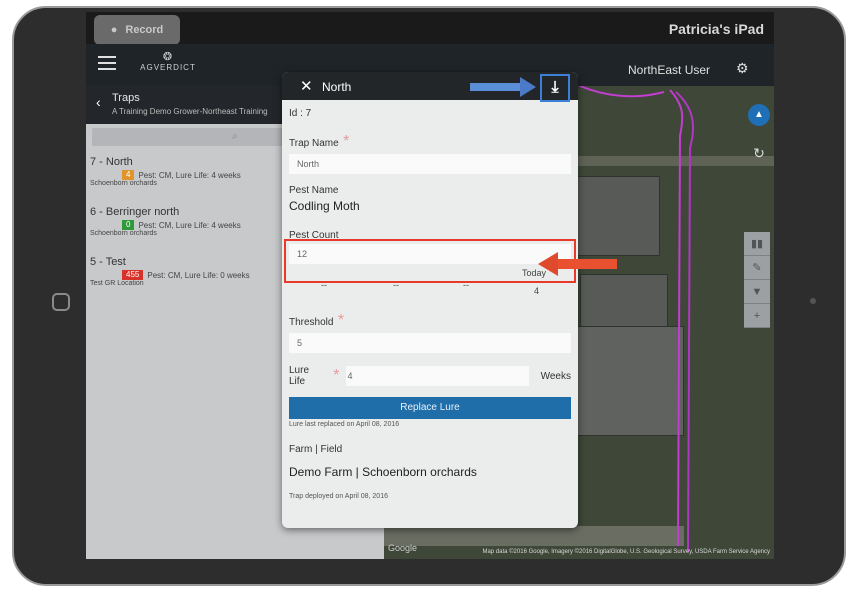  What do you see at coordinates (316, 449) in the screenshot?
I see `farm-field-label: Farm | Field` at bounding box center [316, 449].